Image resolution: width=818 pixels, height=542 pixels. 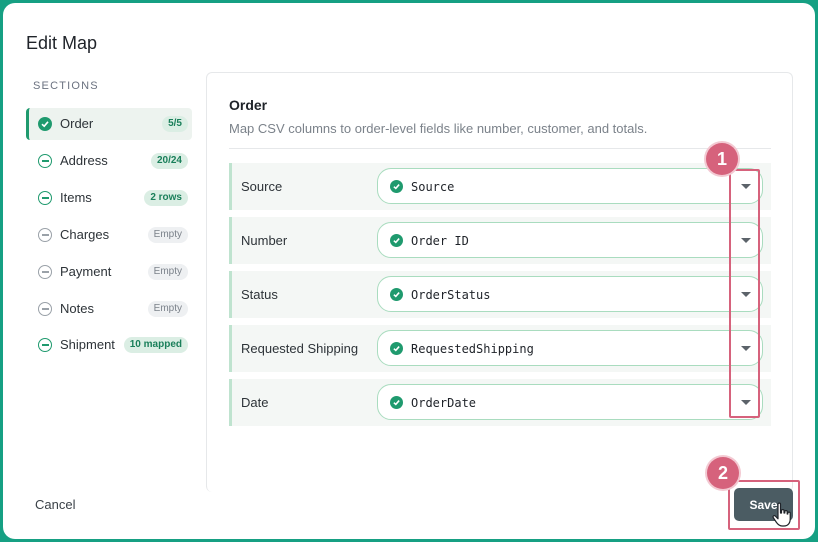 I want to click on sidebar-item-label: Items, so click(x=76, y=197).